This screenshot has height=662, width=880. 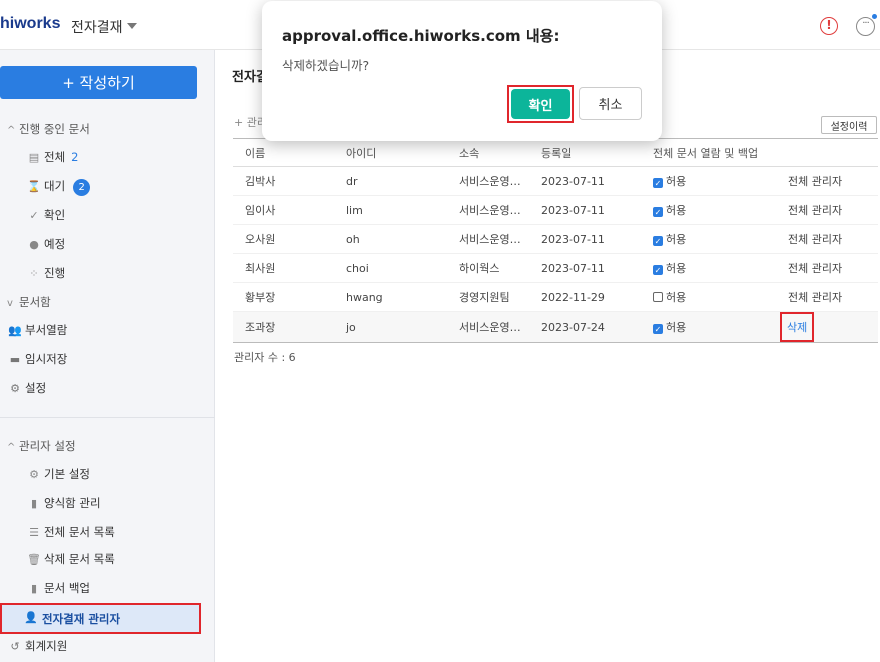 What do you see at coordinates (815, 181) in the screenshot?
I see `role-label: 전체 관리자` at bounding box center [815, 181].